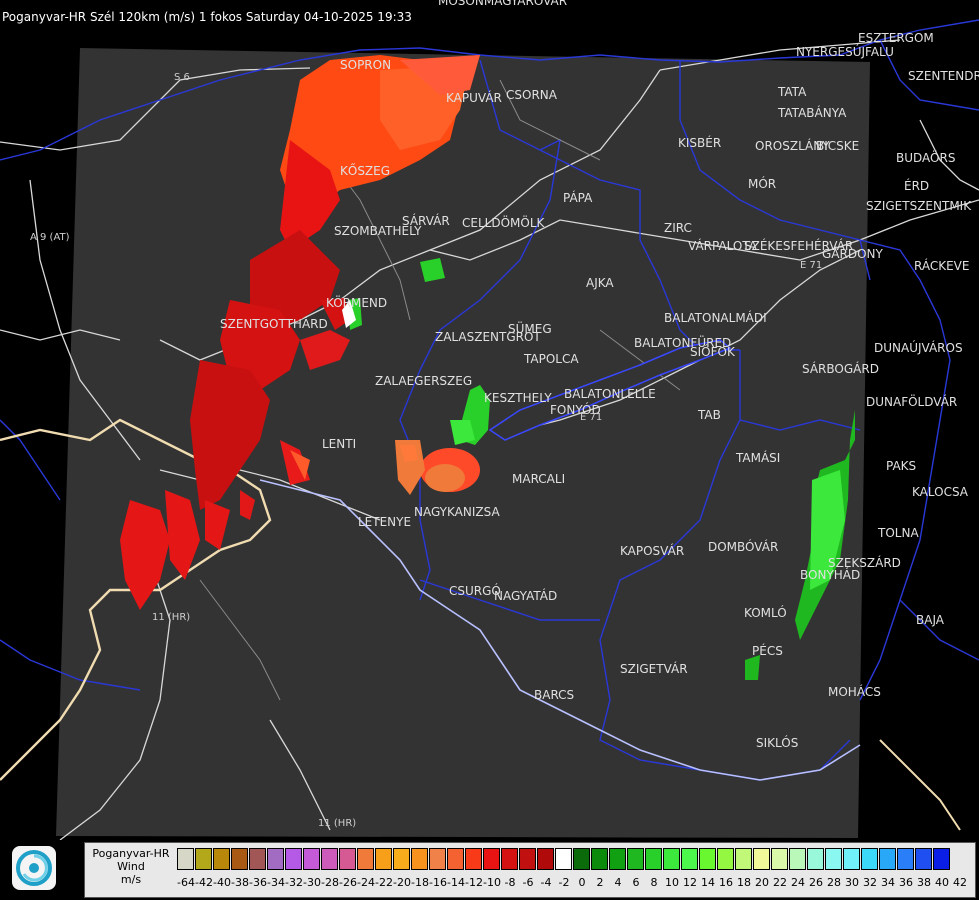  Describe the element at coordinates (918, 347) in the screenshot. I see `city-label: DUNAÚJVÁROS` at that location.